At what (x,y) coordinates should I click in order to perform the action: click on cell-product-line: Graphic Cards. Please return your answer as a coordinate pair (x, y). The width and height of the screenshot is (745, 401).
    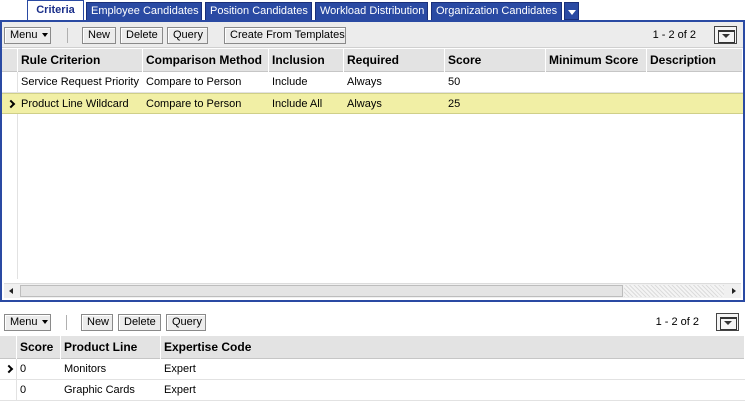
    Looking at the image, I should click on (111, 390).